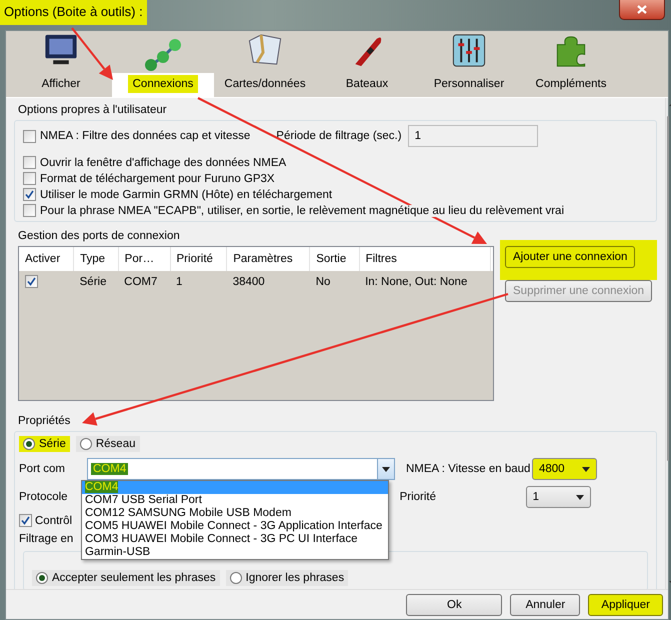 The image size is (671, 620). Describe the element at coordinates (570, 257) in the screenshot. I see `connection-button: Ajouter une connexion` at that location.